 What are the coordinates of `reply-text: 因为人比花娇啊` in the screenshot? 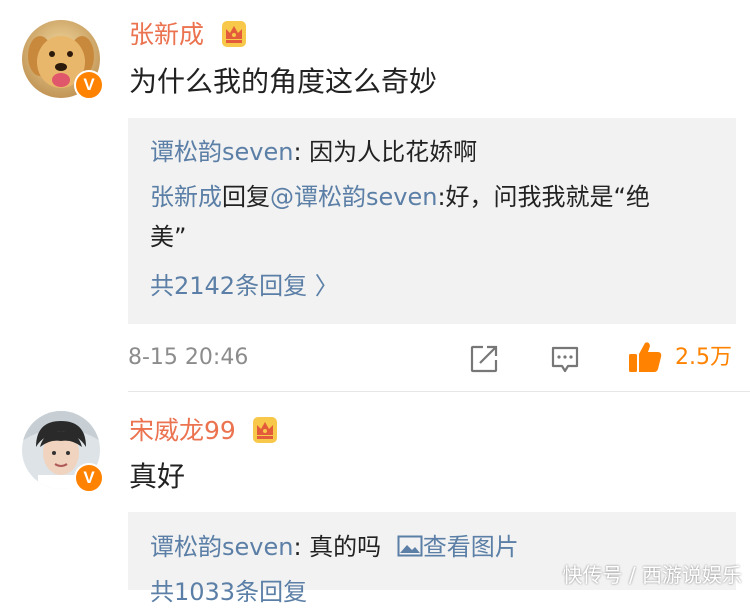 It's located at (393, 152).